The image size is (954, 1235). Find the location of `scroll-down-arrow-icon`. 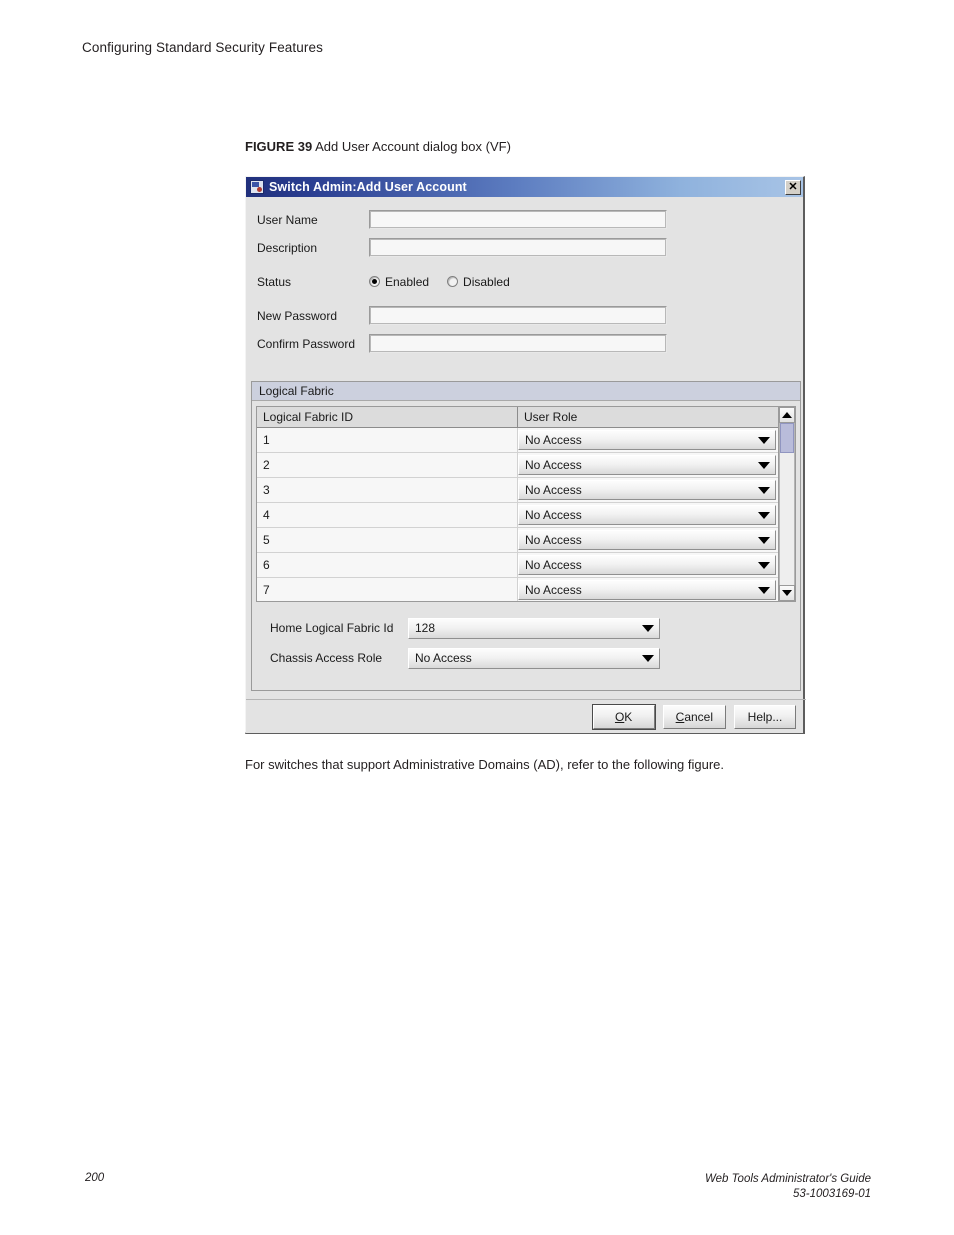

scroll-down-arrow-icon is located at coordinates (787, 593).